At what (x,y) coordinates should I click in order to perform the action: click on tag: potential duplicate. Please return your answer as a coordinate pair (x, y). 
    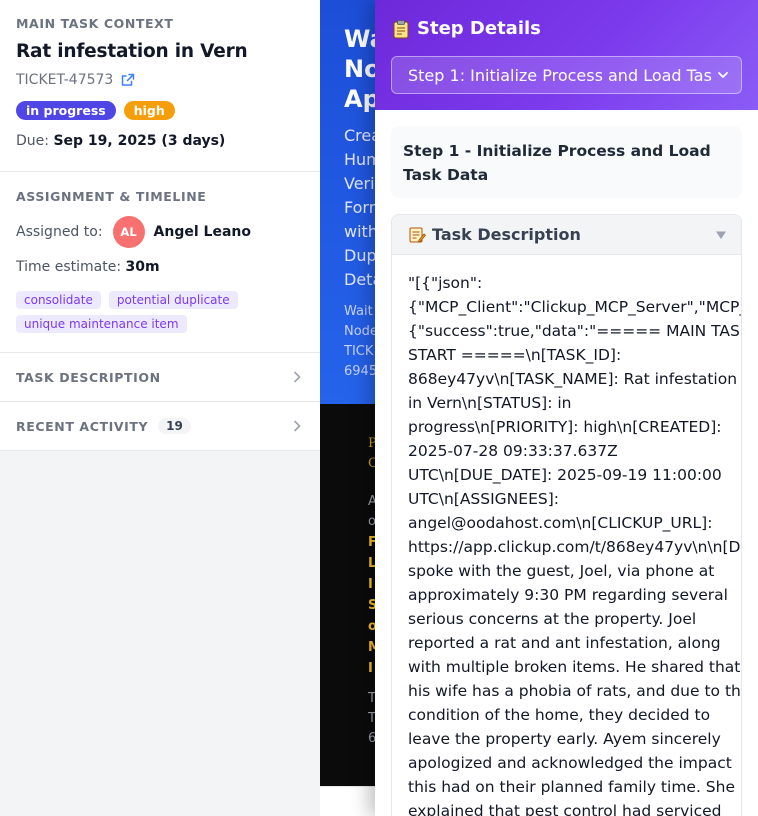
    Looking at the image, I should click on (173, 300).